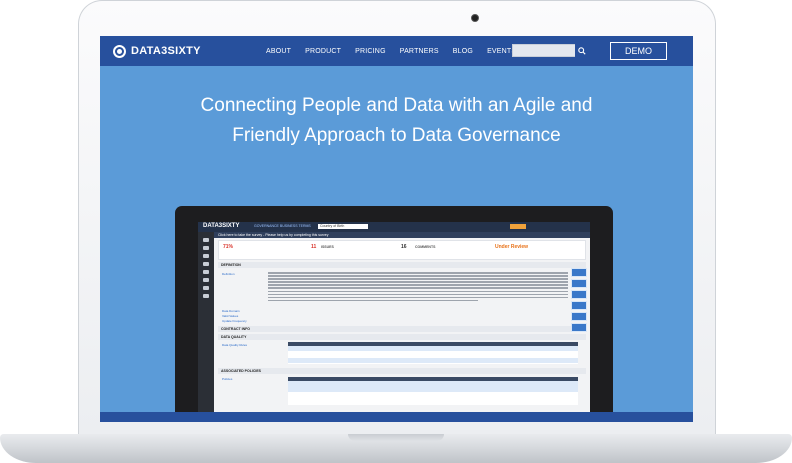 The width and height of the screenshot is (792, 463). What do you see at coordinates (228, 274) in the screenshot?
I see `app-definition-label: Definition` at bounding box center [228, 274].